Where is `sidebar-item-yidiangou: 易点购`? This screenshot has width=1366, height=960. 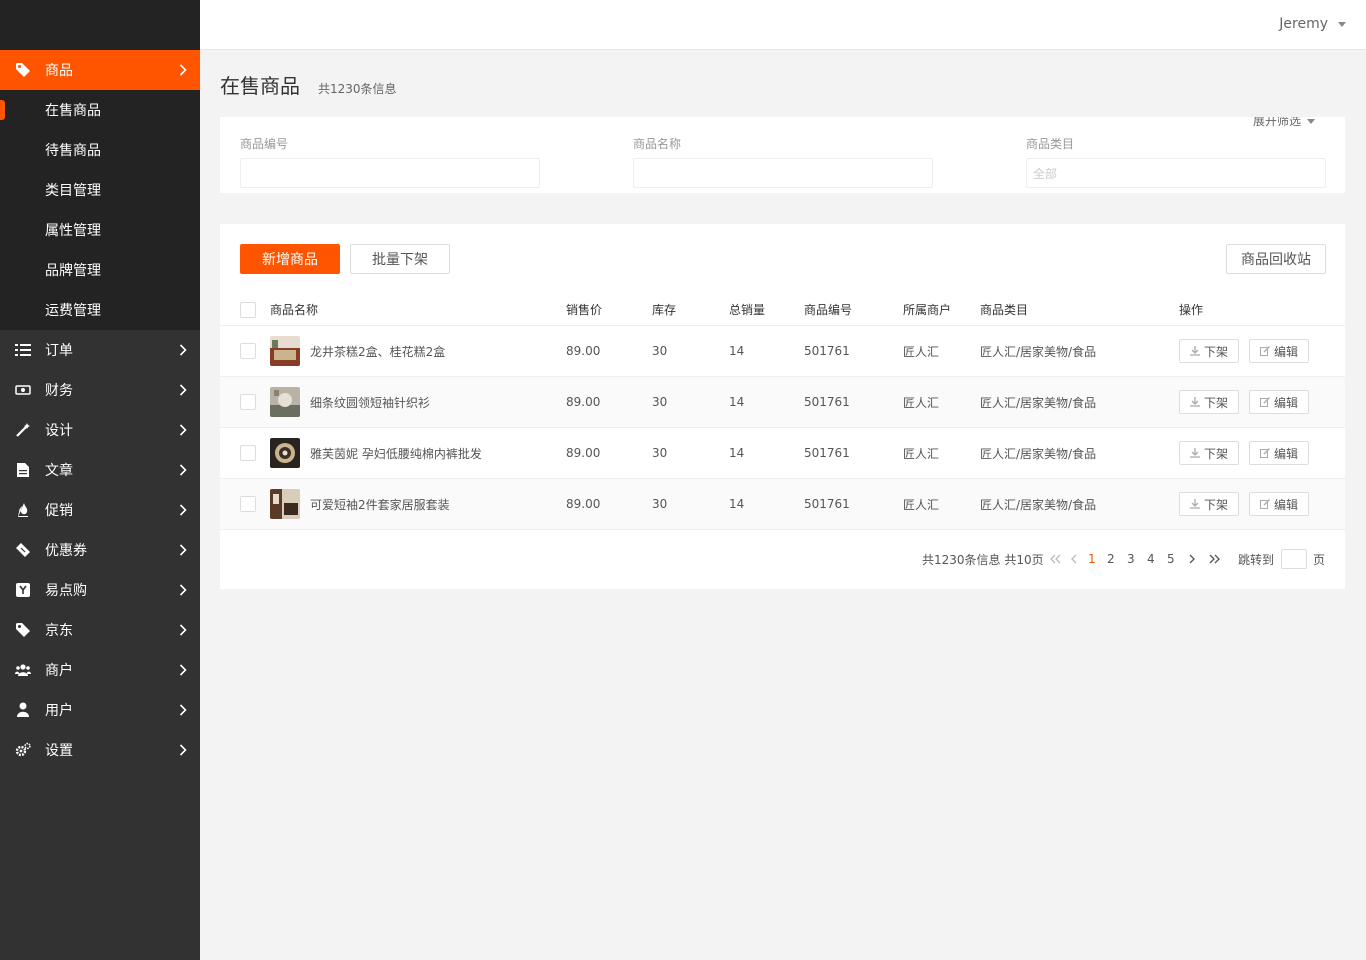 sidebar-item-yidiangou: 易点购 is located at coordinates (100, 590).